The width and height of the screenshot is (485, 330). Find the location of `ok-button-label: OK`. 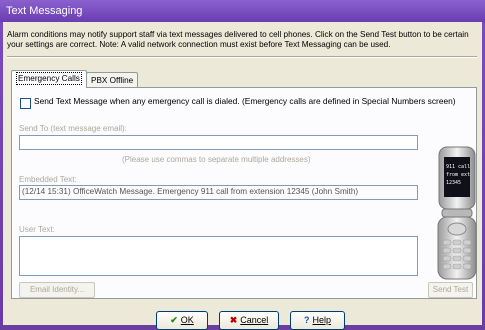

ok-button-label: OK is located at coordinates (187, 320).